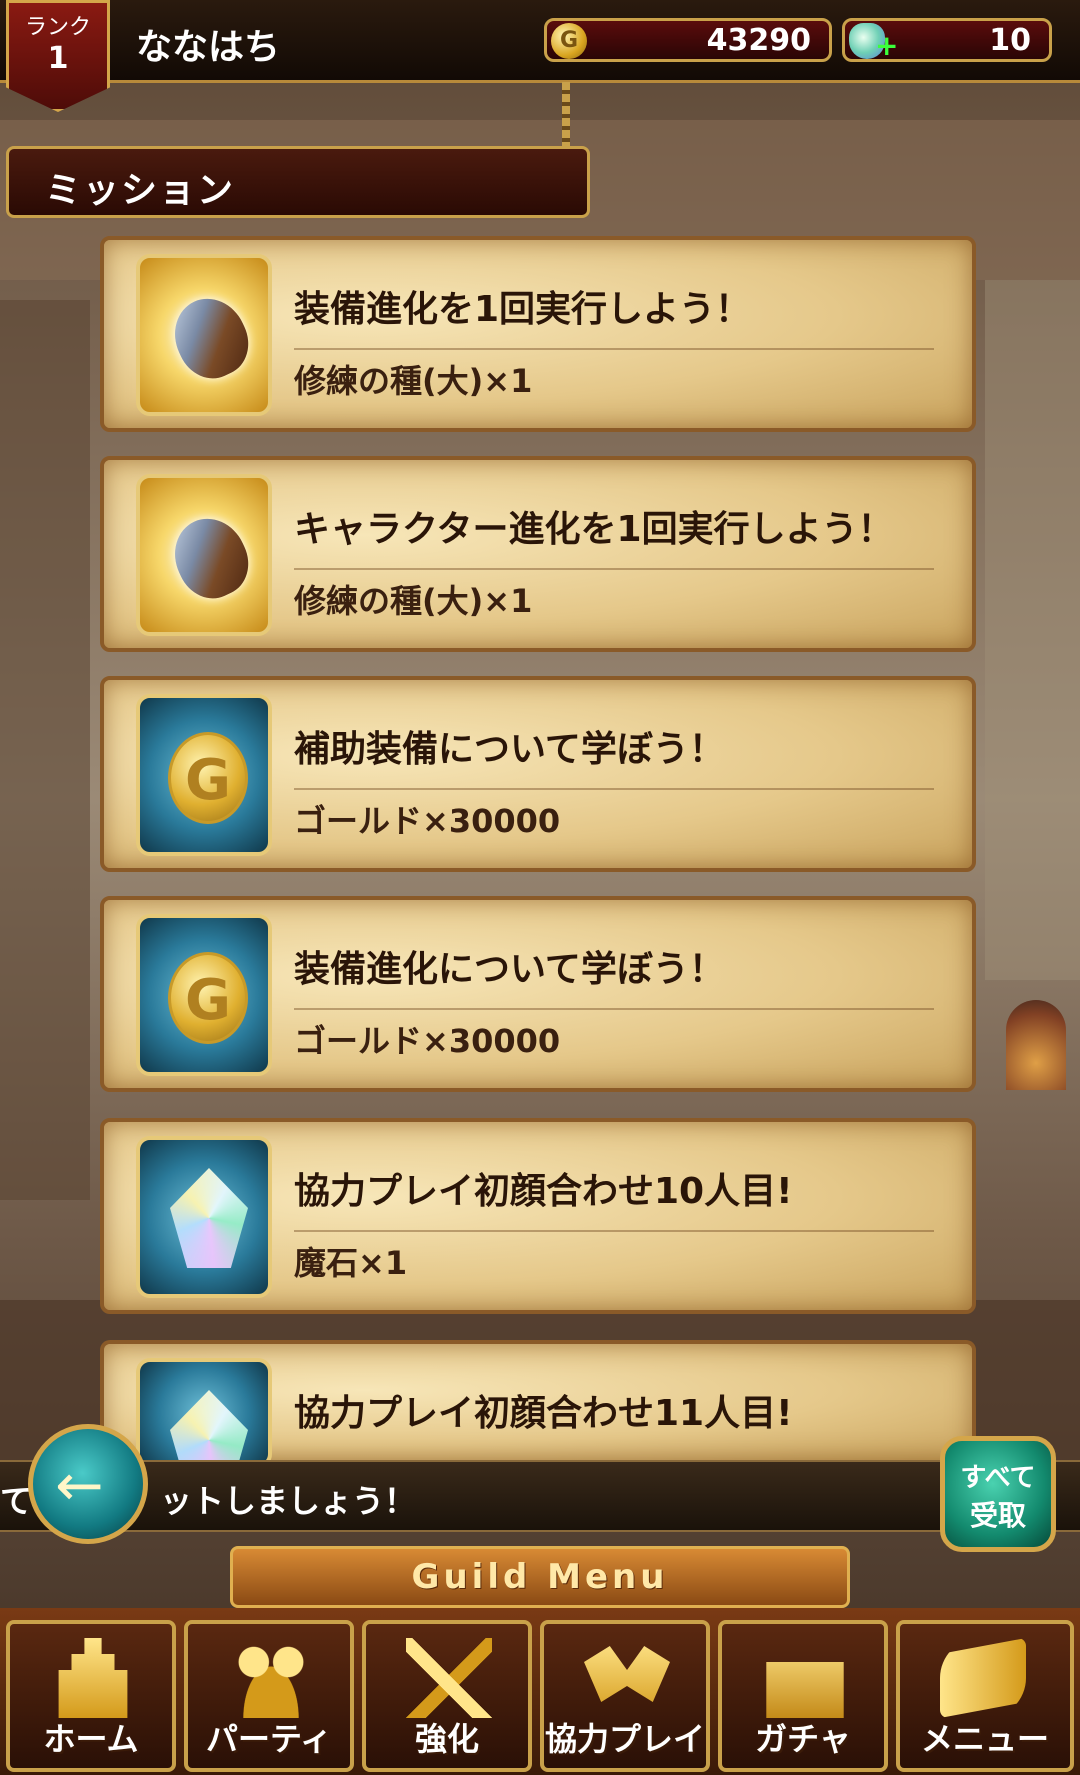  What do you see at coordinates (997, 1515) in the screenshot?
I see `claim-all-label-2: 受取` at bounding box center [997, 1515].